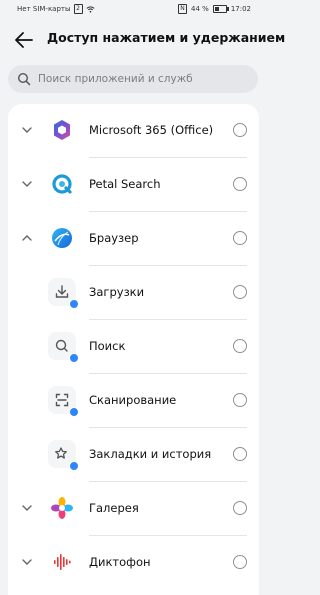 The image size is (320, 595). I want to click on list-item-scan: Сканирование, so click(133, 401).